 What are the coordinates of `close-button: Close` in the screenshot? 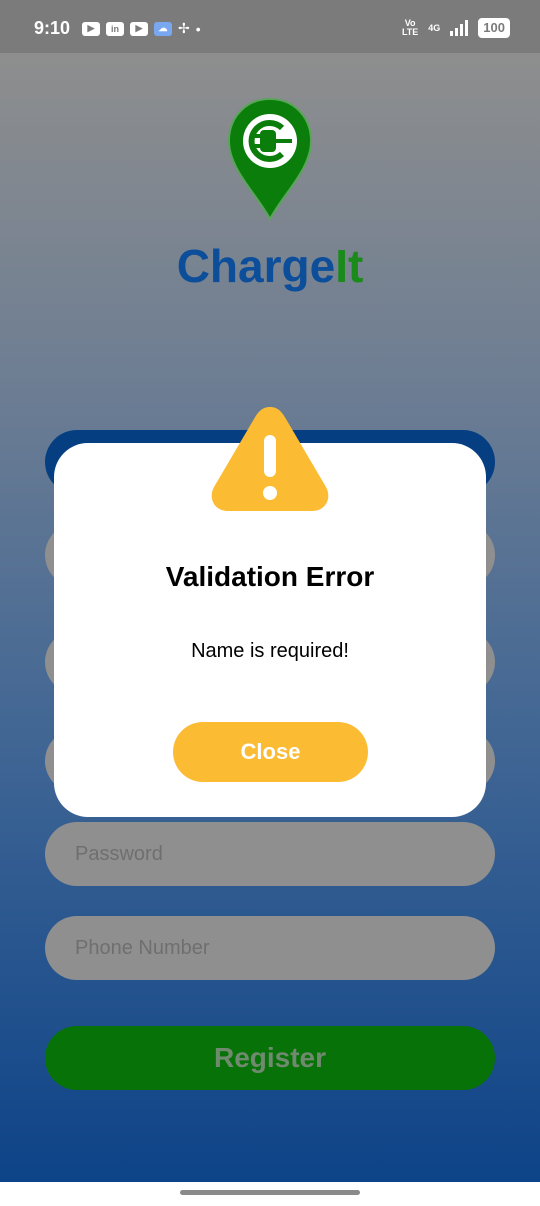 It's located at (270, 752).